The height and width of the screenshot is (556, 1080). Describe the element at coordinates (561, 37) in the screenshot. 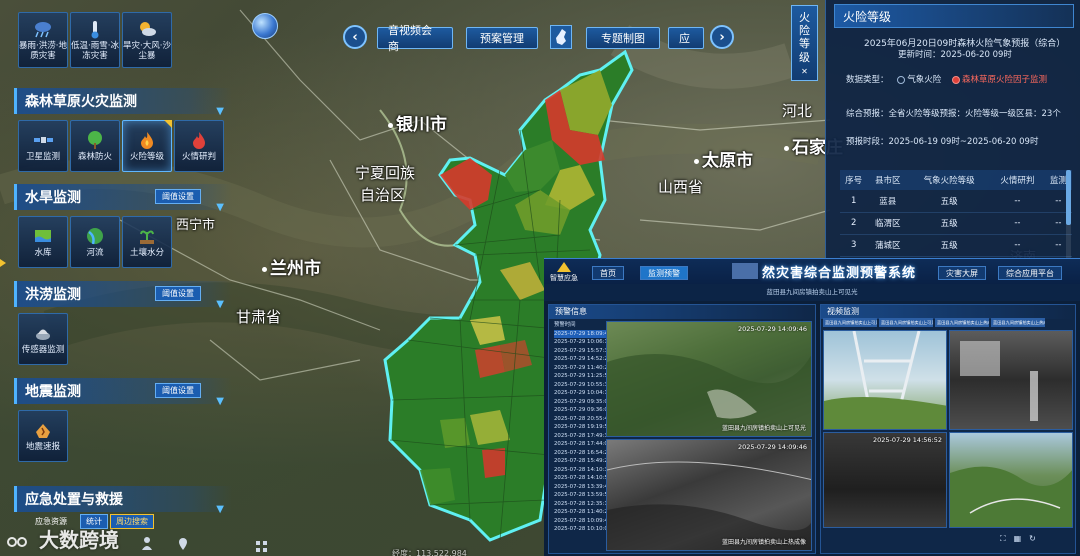

I see `province-map-icon` at that location.